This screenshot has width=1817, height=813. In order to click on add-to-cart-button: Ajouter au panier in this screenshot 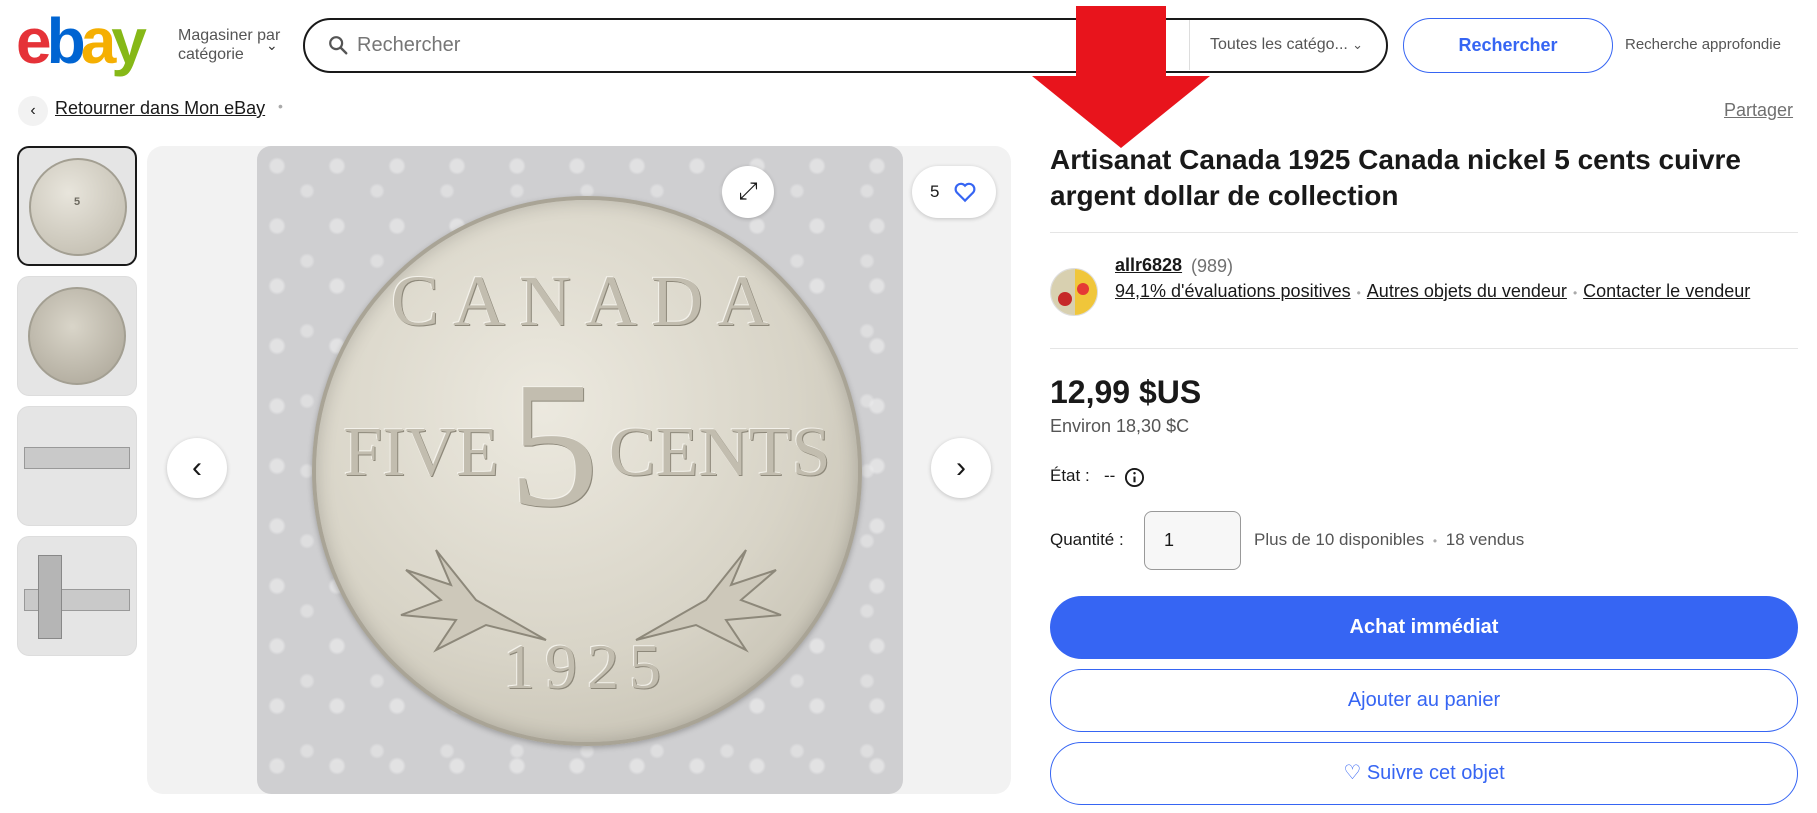, I will do `click(1424, 700)`.